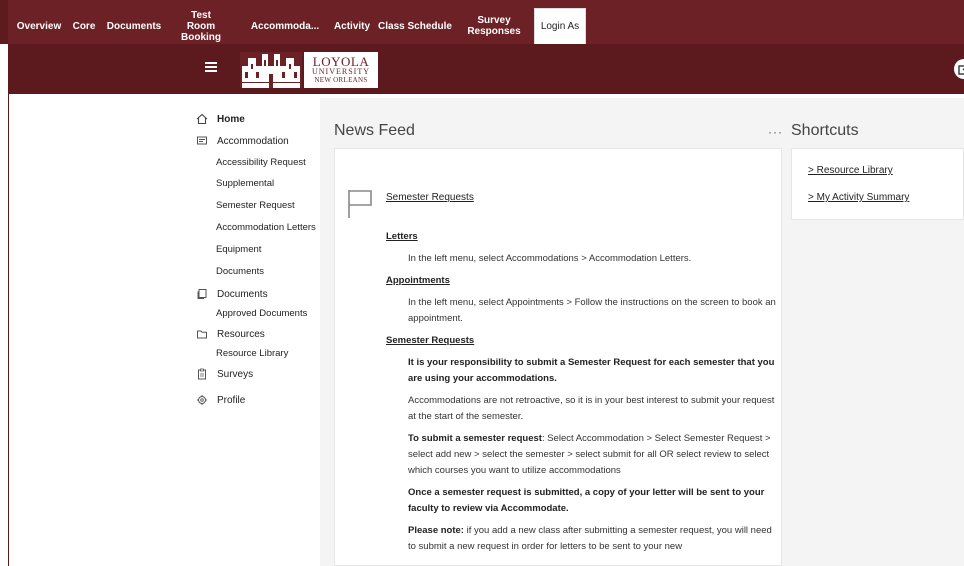 This screenshot has height=566, width=964. I want to click on logo-line-3: NEW ORLEANS, so click(341, 80).